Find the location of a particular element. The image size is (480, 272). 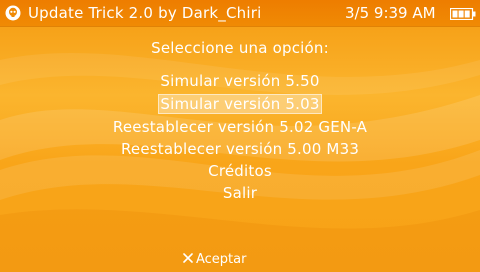

menu-item-label: Salir is located at coordinates (240, 193).